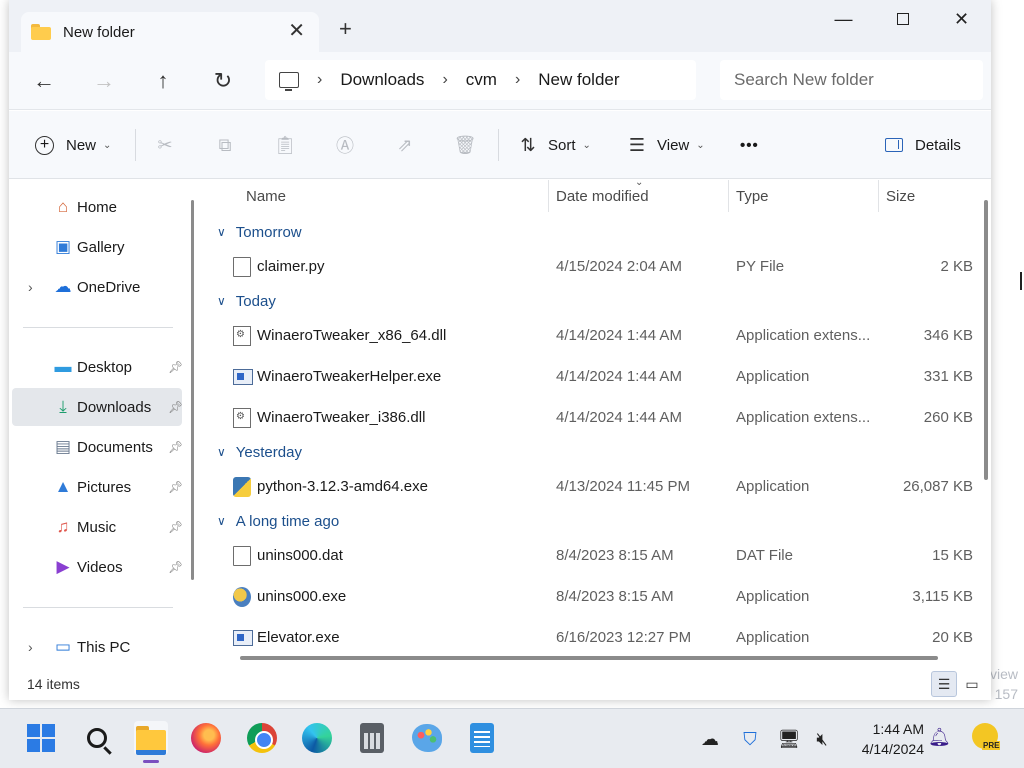  Describe the element at coordinates (285, 145) in the screenshot. I see `paste-button: 📋︎` at that location.